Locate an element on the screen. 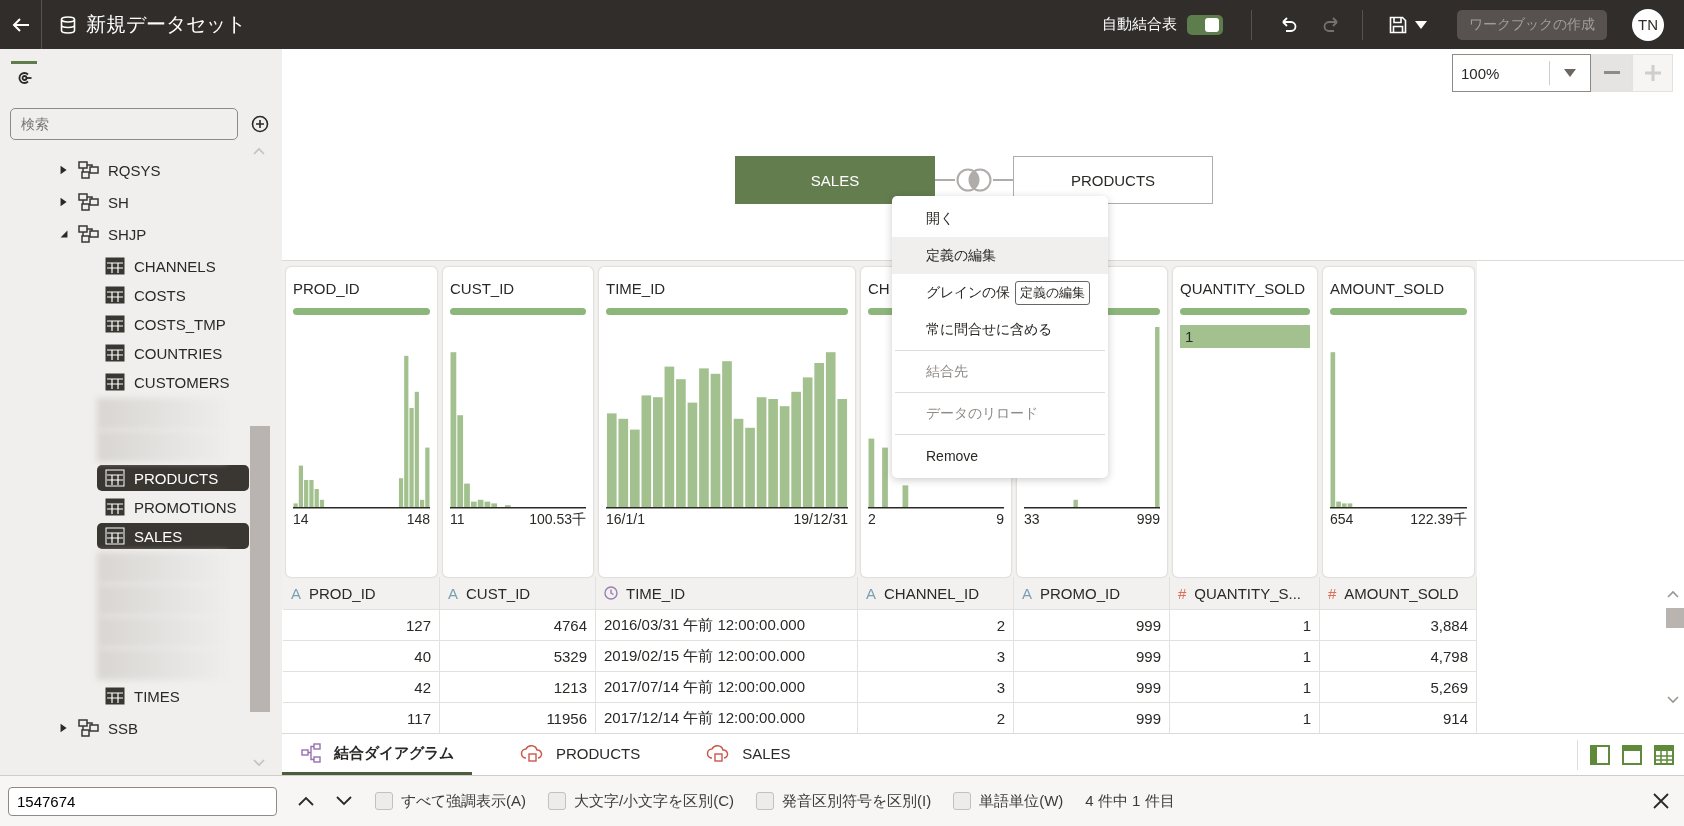 This screenshot has width=1684, height=826. table-cell: 5,269 is located at coordinates (1398, 686).